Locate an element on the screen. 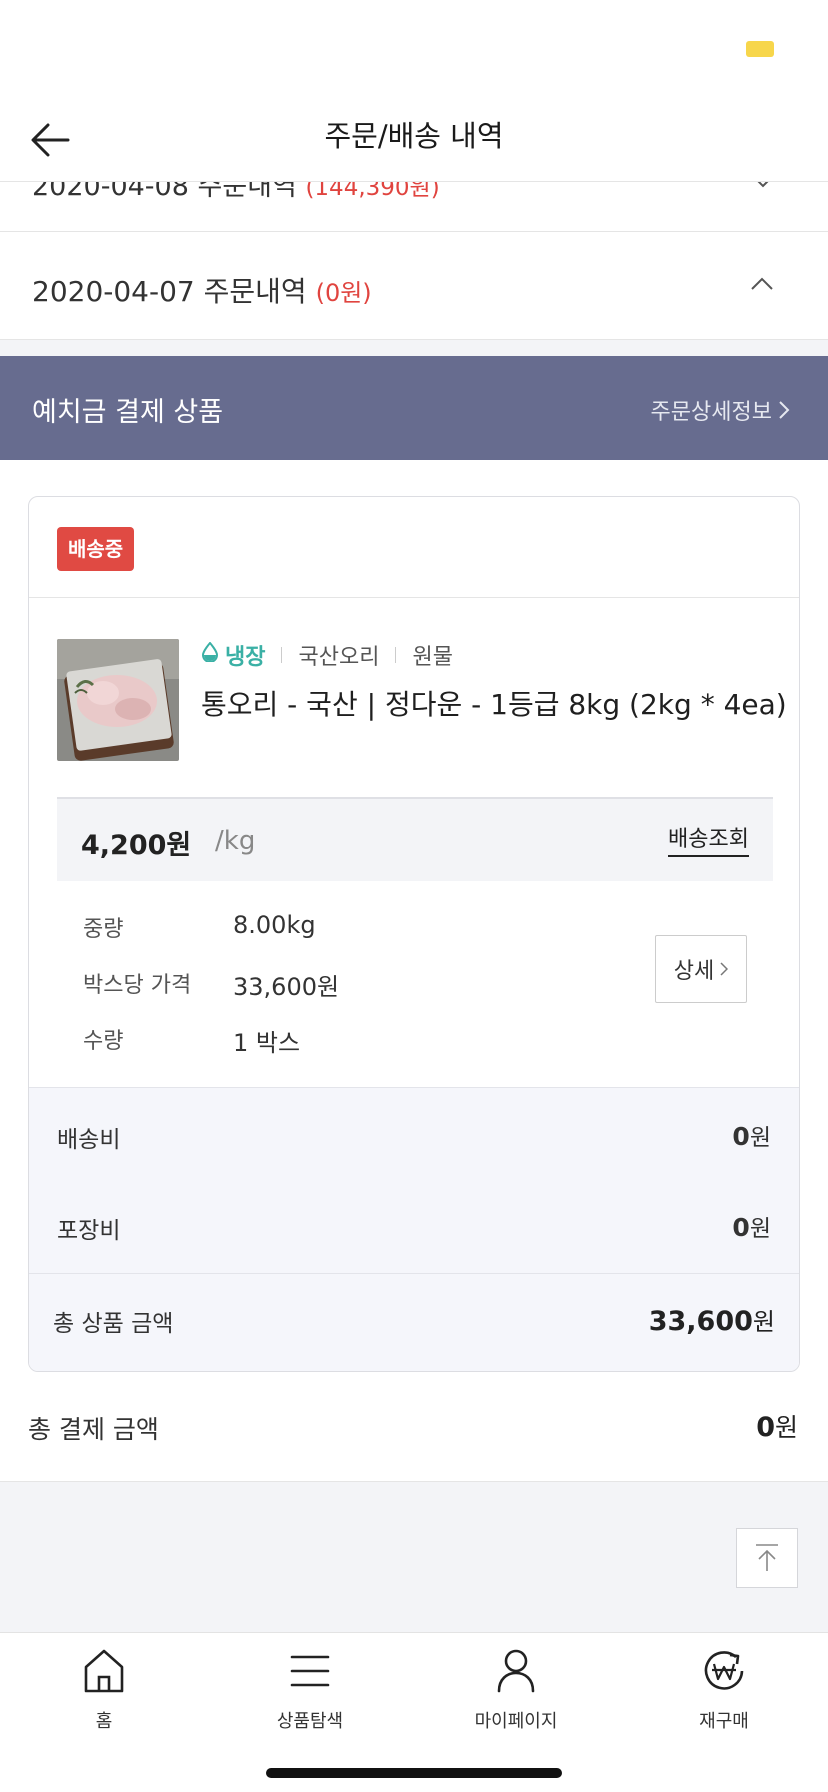 Image resolution: width=828 pixels, height=1792 pixels. arrow-up-icon is located at coordinates (767, 1557).